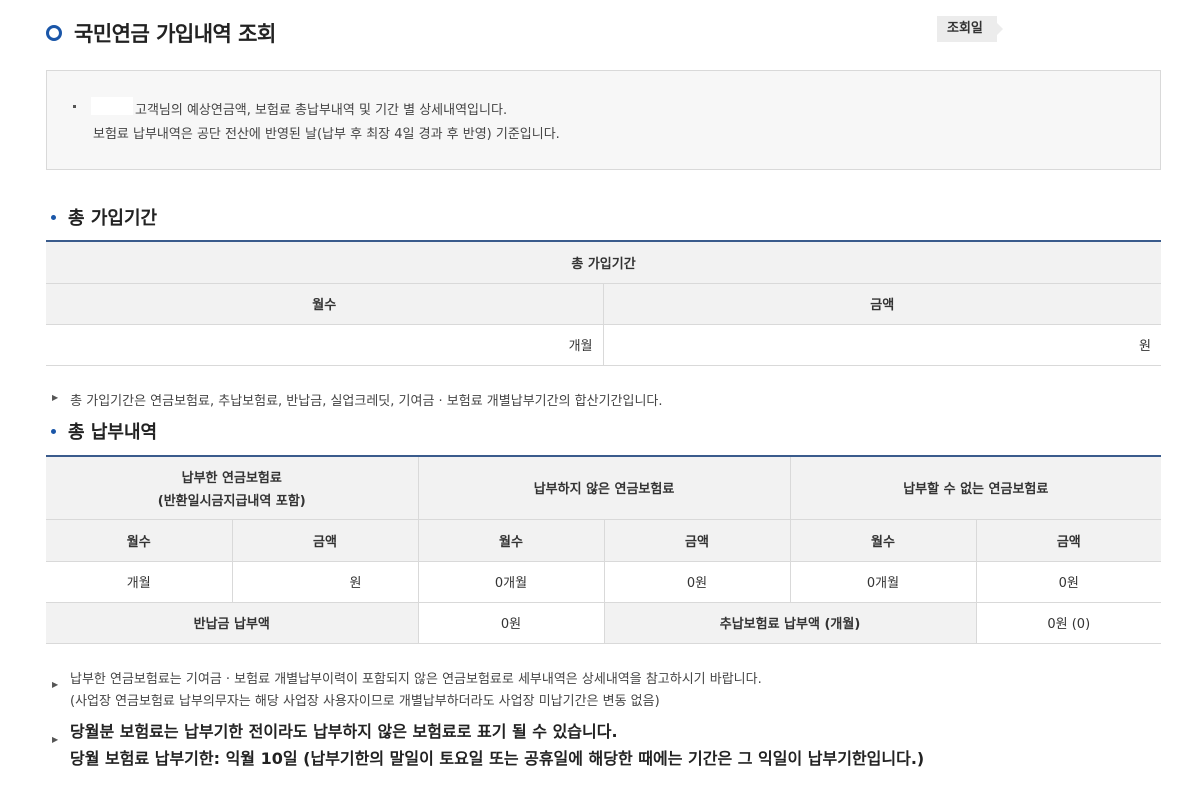 The width and height of the screenshot is (1192, 791). Describe the element at coordinates (324, 345) in the screenshot. I see `months-value: 개월` at that location.